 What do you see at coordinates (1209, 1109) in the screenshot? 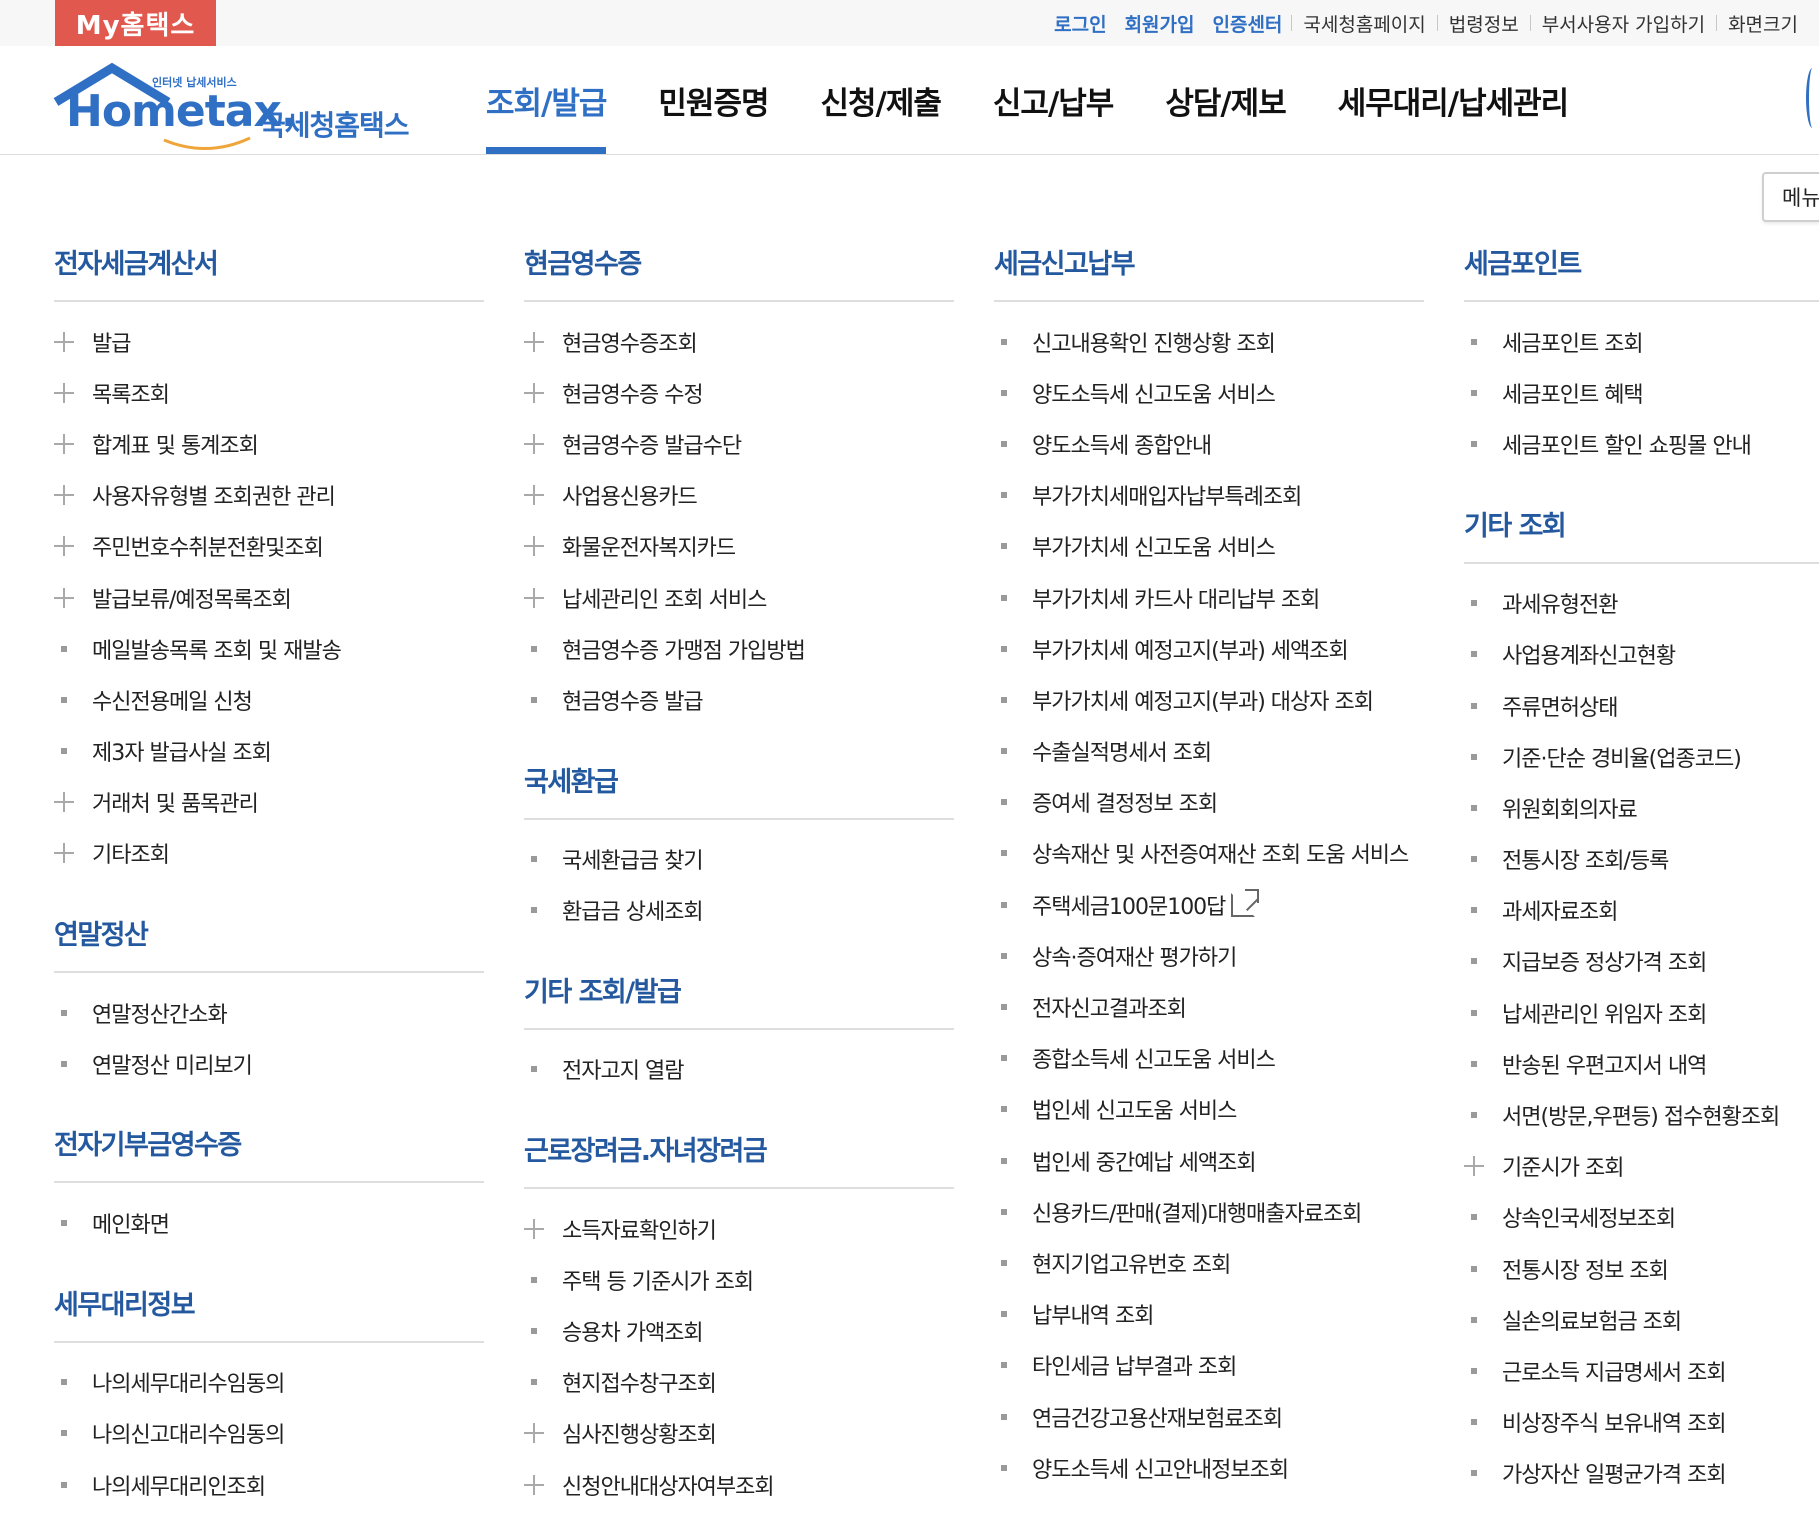
I see `menu-item: 법인세 신고도움 서비스` at bounding box center [1209, 1109].